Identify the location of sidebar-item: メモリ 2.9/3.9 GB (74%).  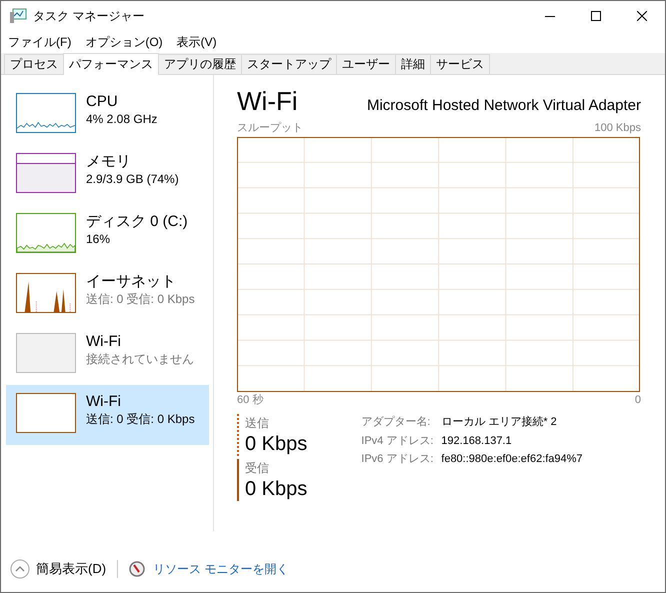
(107, 175).